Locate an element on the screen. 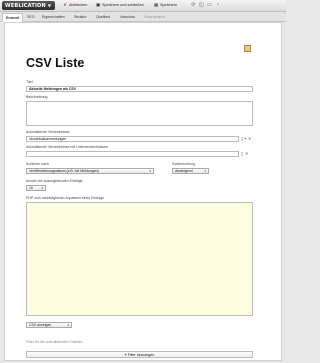 This screenshot has height=363, width=320. tab-sofortansicht: Sofortansicht is located at coordinates (154, 17).